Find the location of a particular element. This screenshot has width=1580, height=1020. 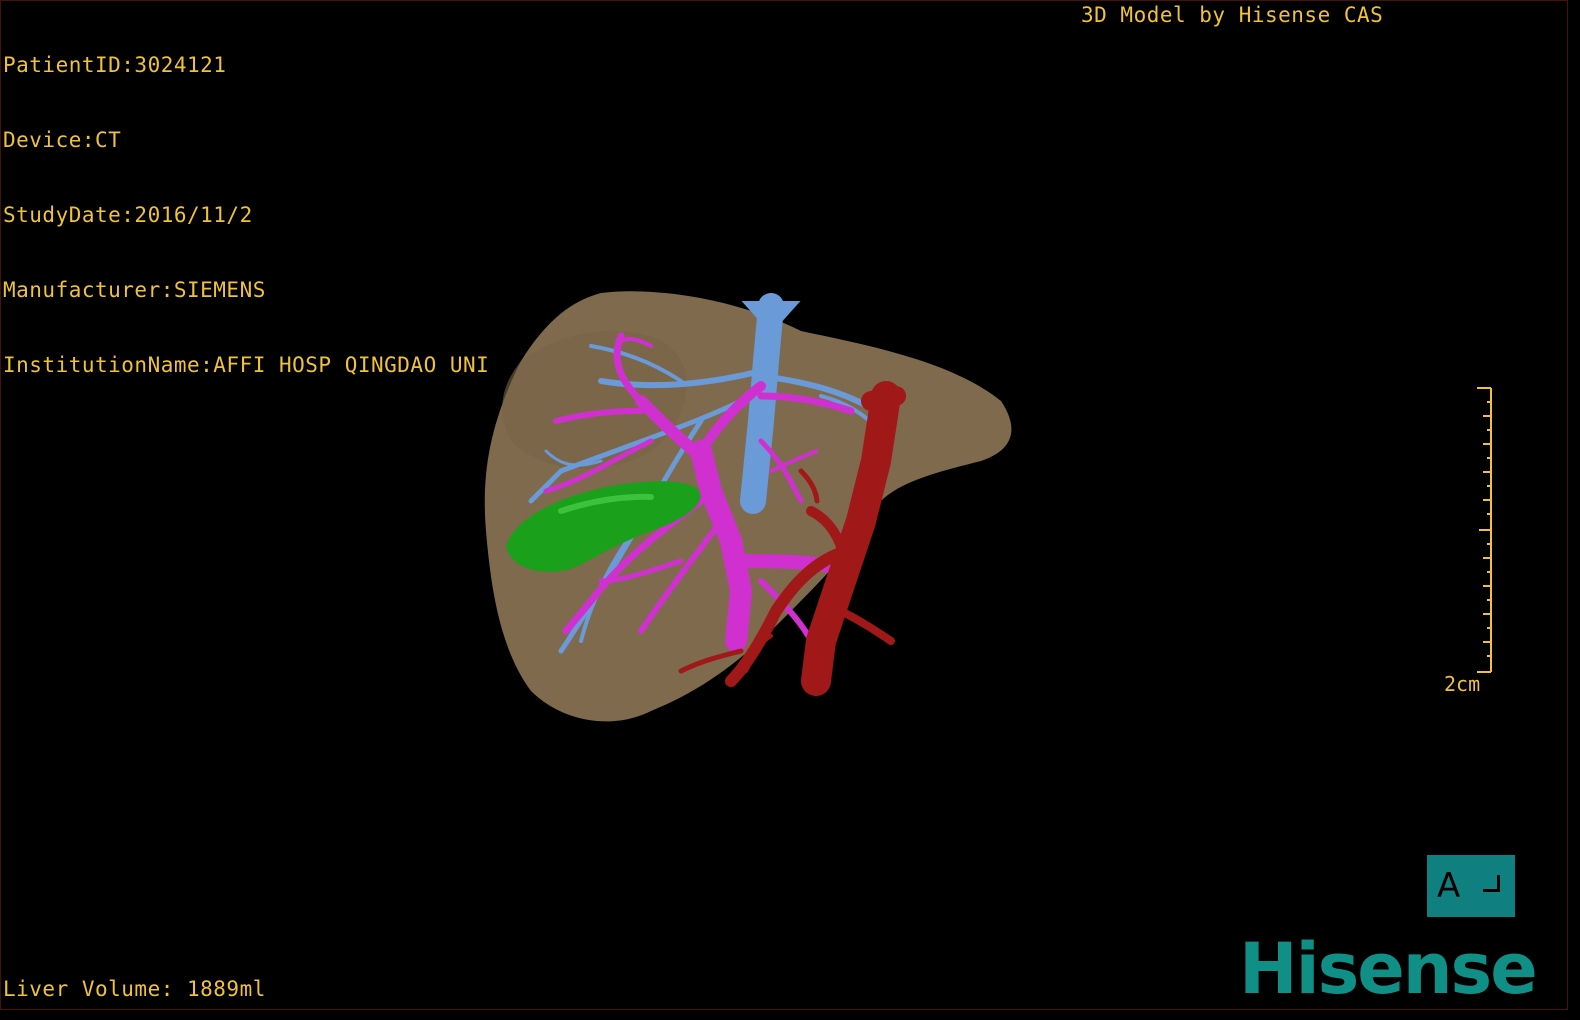

device-text: Device:CT is located at coordinates (62, 140).